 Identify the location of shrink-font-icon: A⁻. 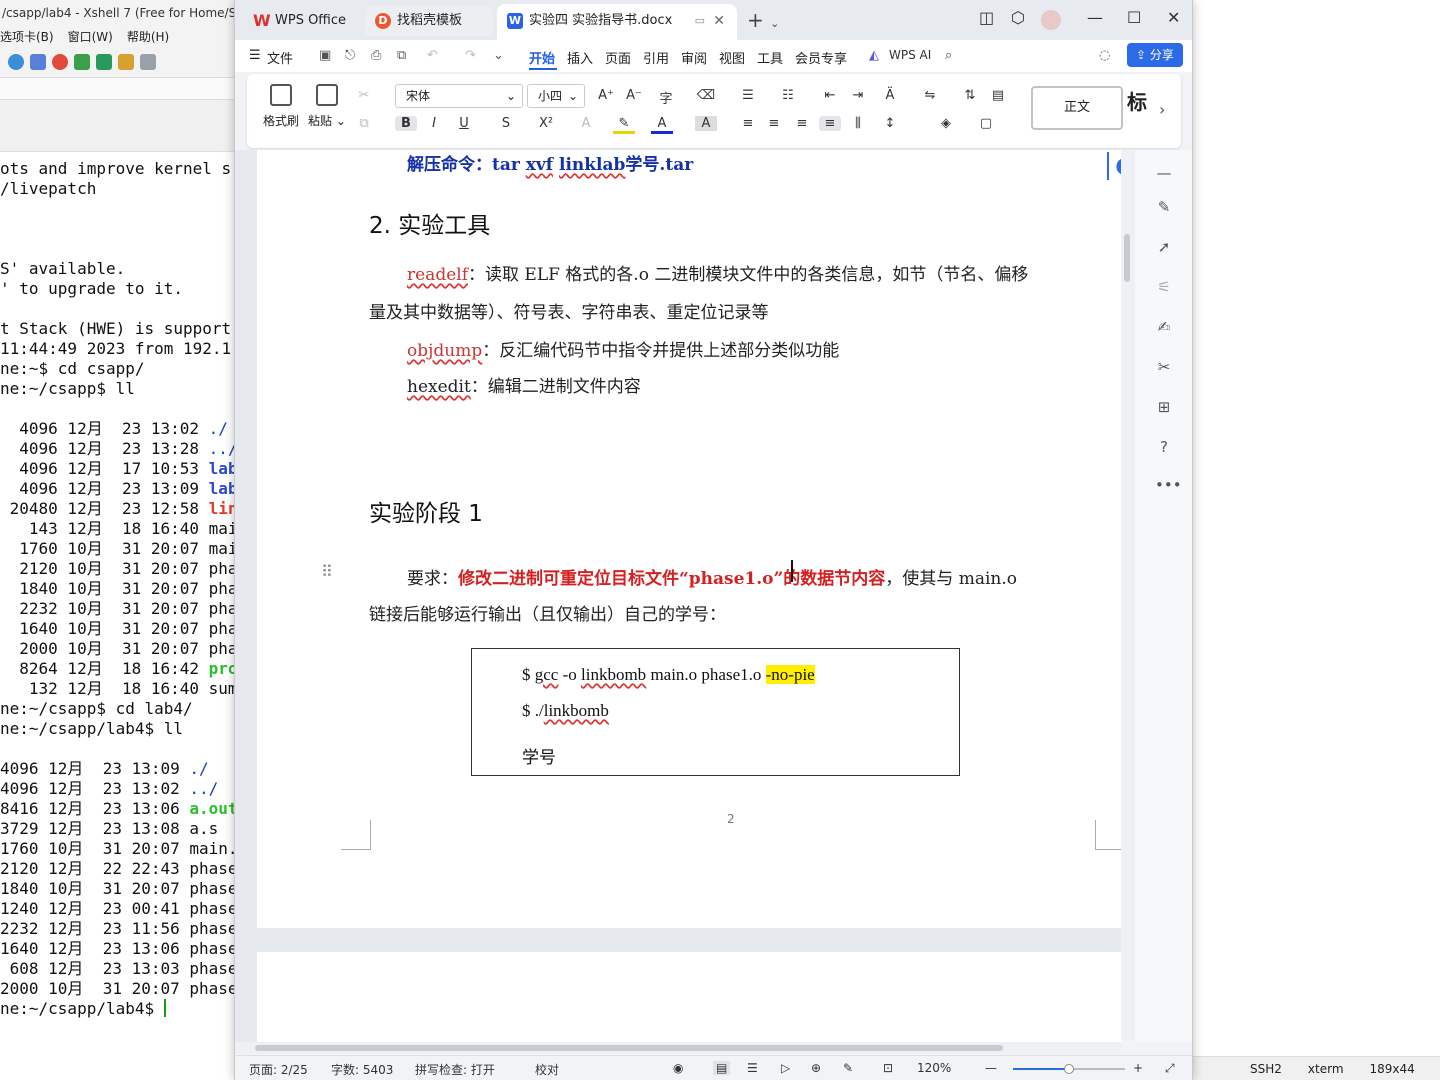
(634, 95).